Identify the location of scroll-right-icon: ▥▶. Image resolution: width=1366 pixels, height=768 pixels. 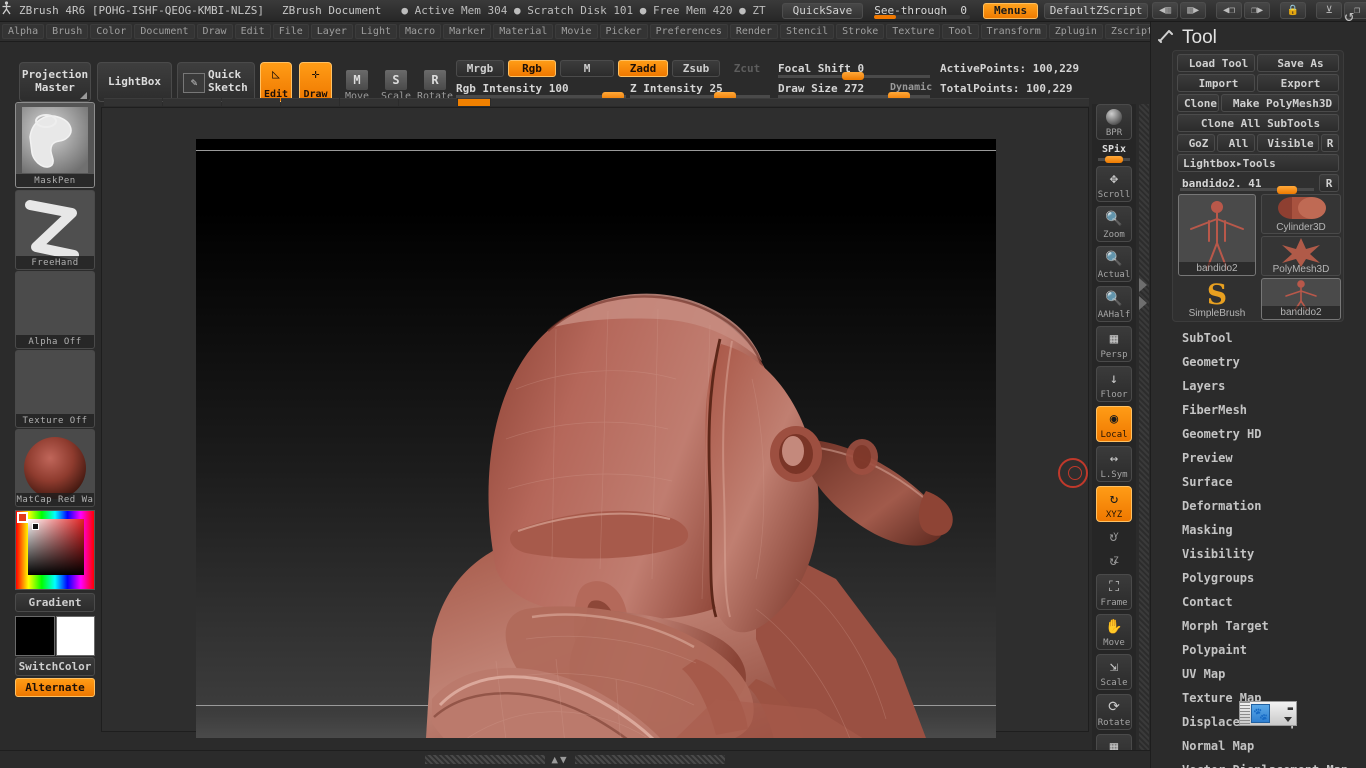
(1193, 10).